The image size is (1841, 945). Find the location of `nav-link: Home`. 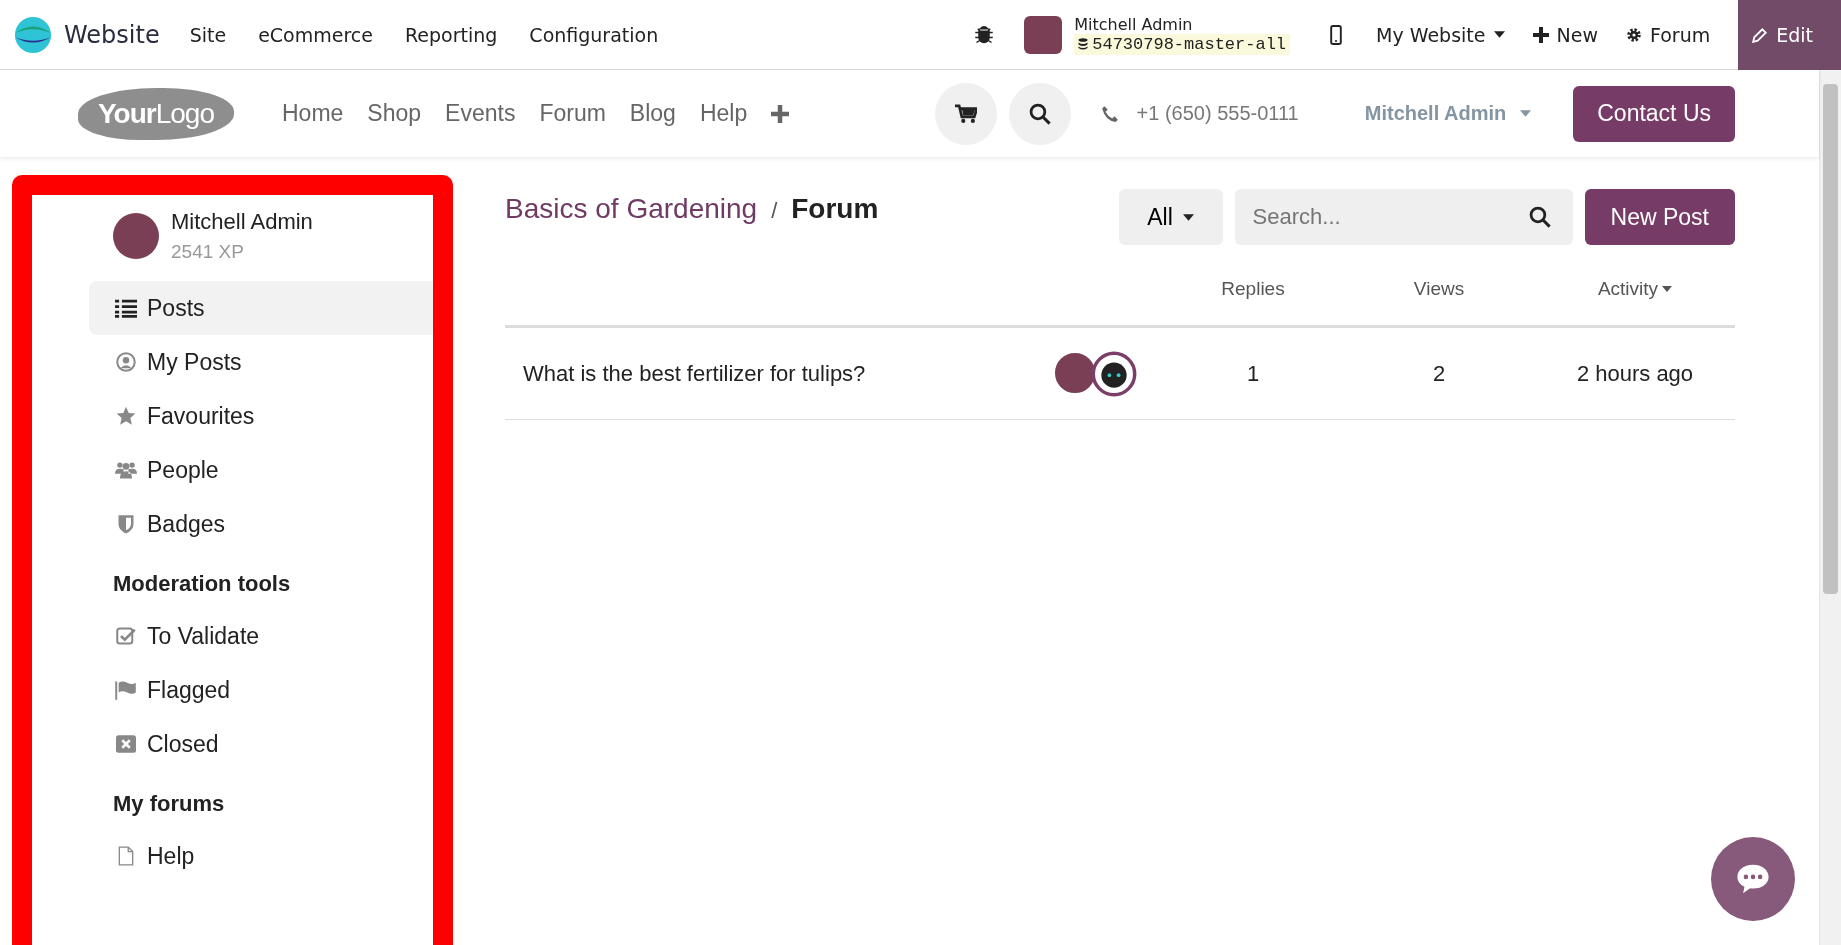

nav-link: Home is located at coordinates (313, 113).